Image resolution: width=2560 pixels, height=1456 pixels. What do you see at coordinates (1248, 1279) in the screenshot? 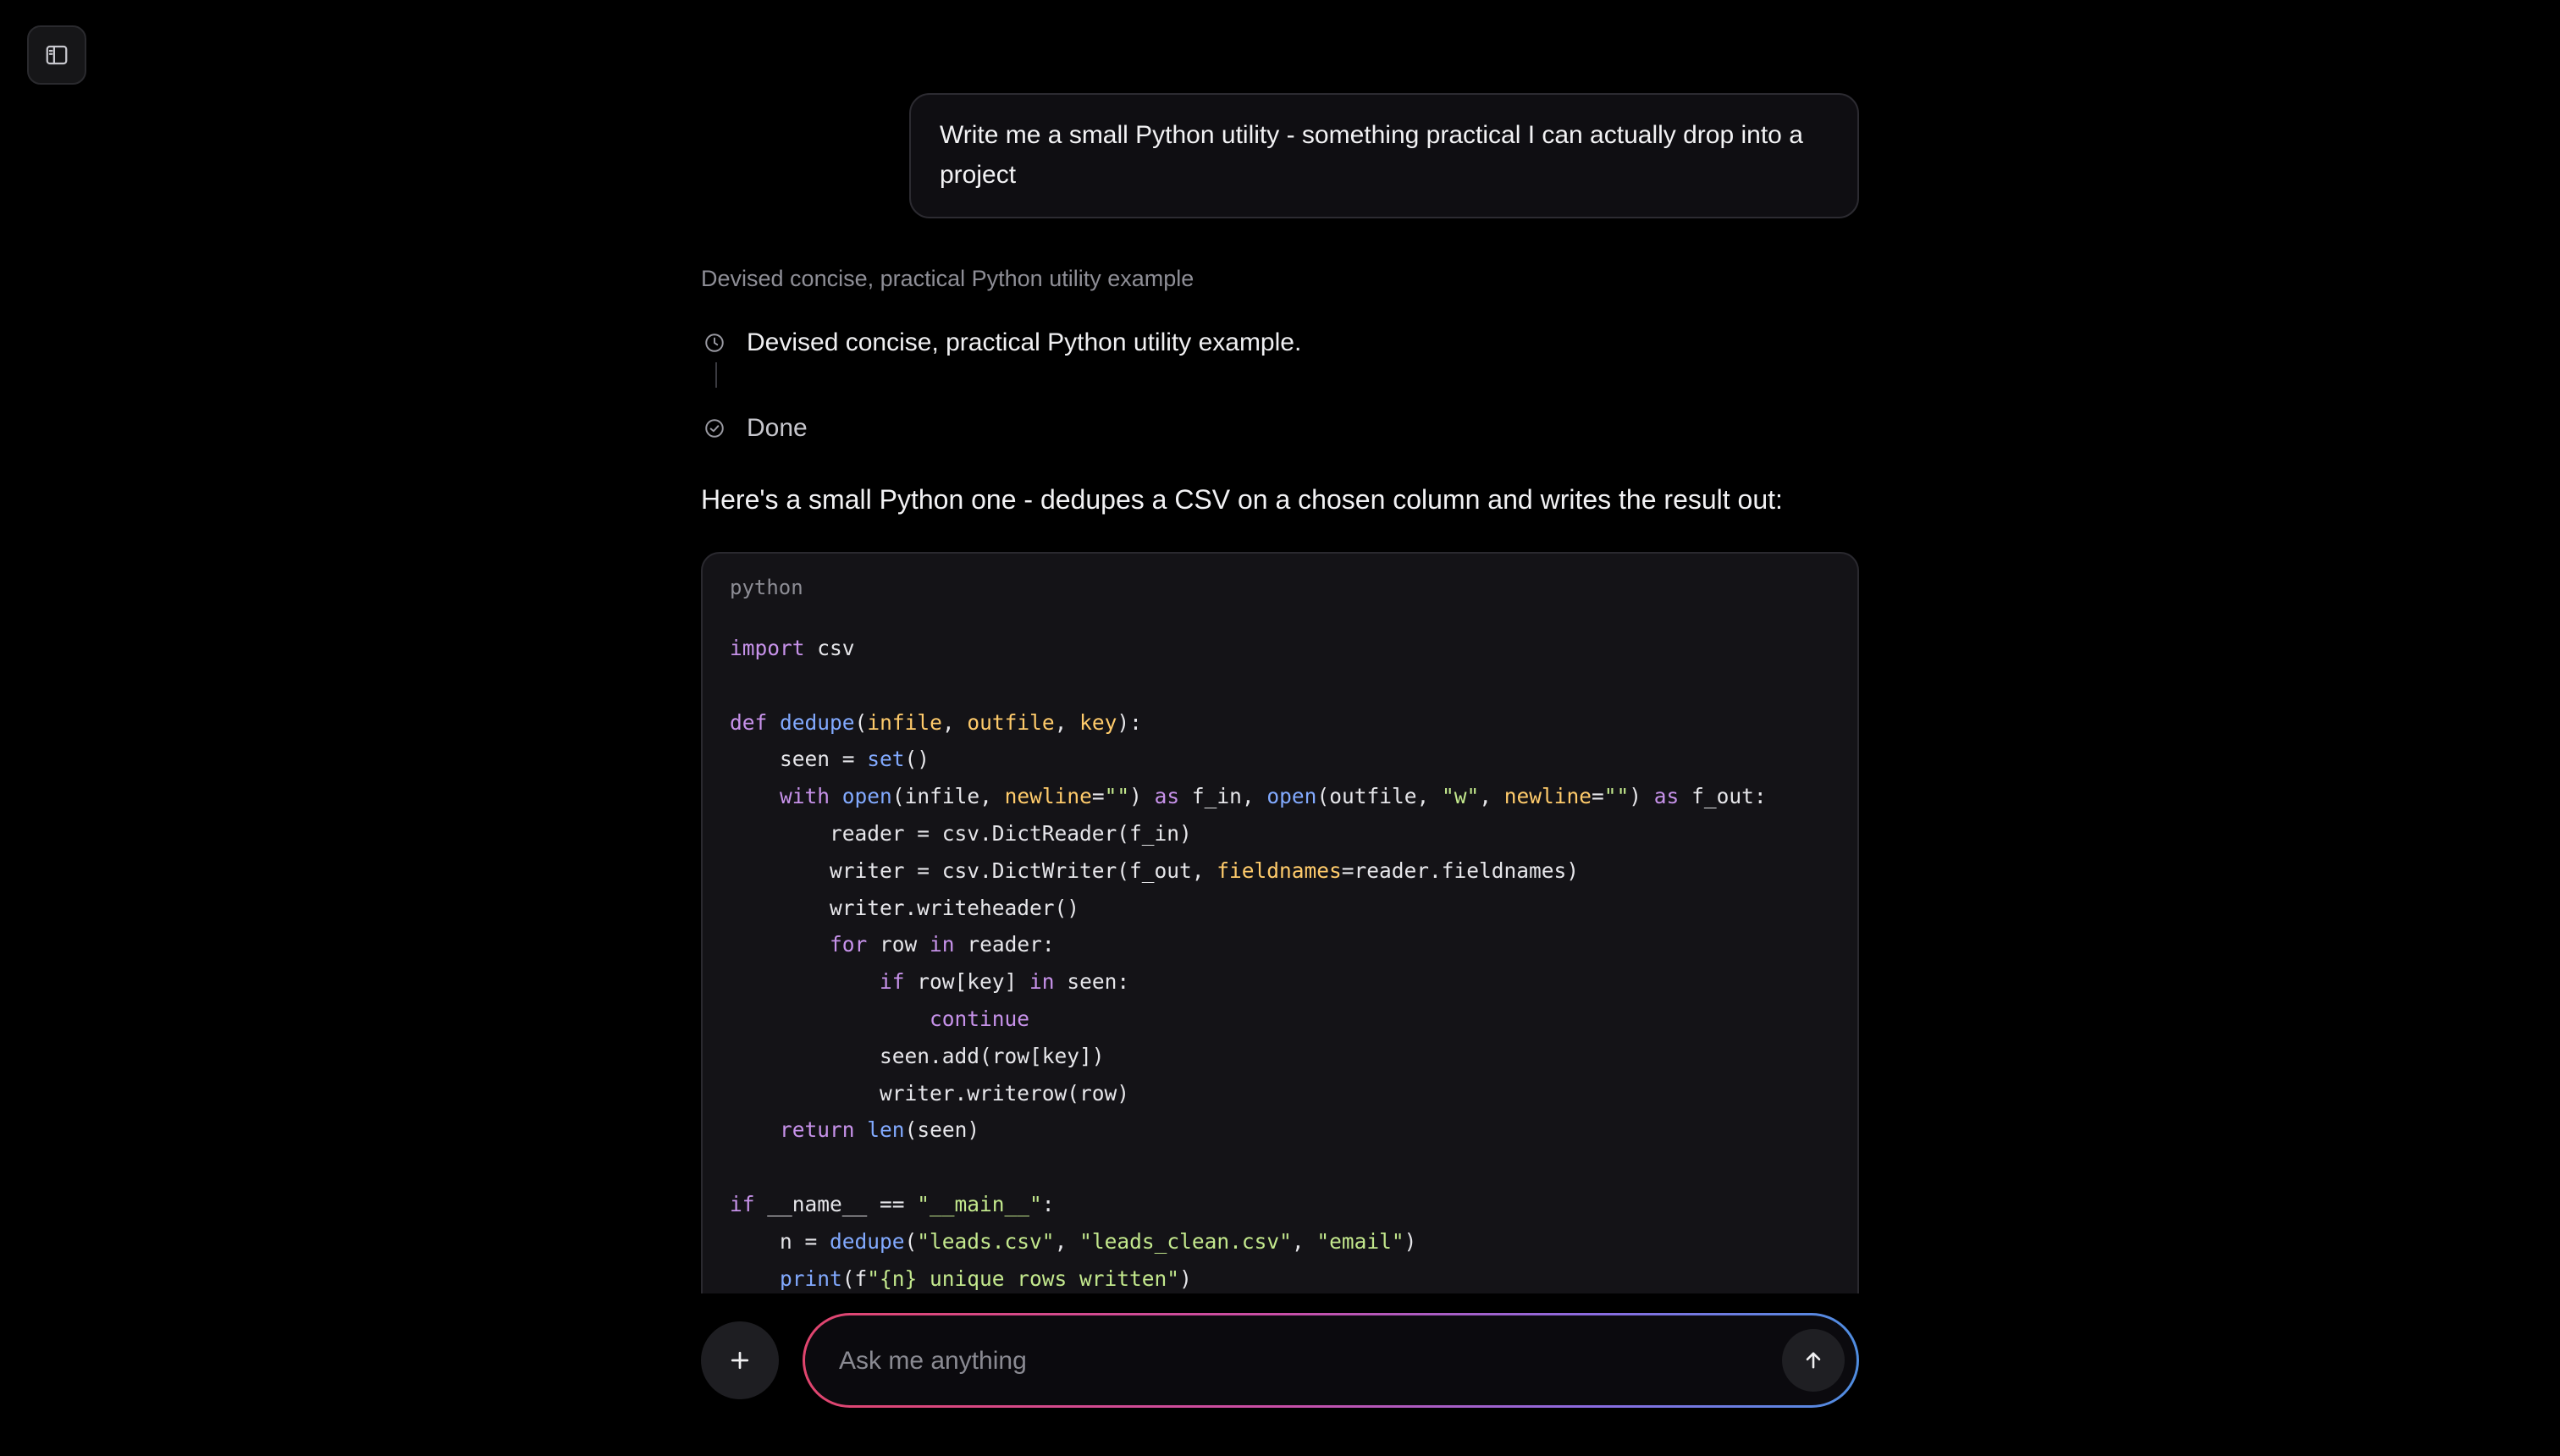
I see `code-line: print(f"{n} unique rows written")` at bounding box center [1248, 1279].